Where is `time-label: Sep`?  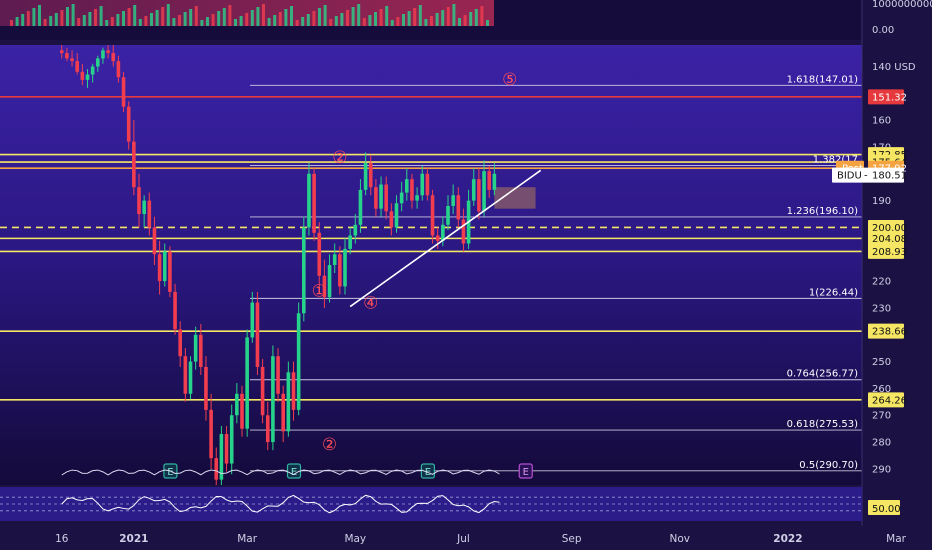 time-label: Sep is located at coordinates (572, 539).